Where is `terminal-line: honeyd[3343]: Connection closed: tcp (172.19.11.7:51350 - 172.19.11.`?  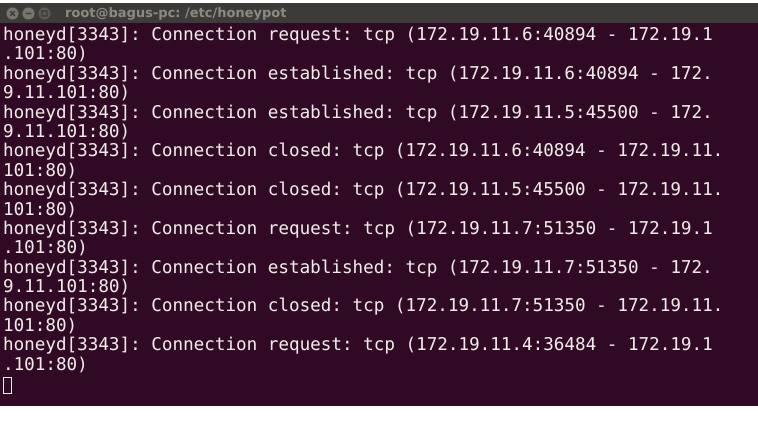
terminal-line: honeyd[3343]: Connection closed: tcp (172.19.11.7:51350 - 172.19.11. is located at coordinates (363, 307).